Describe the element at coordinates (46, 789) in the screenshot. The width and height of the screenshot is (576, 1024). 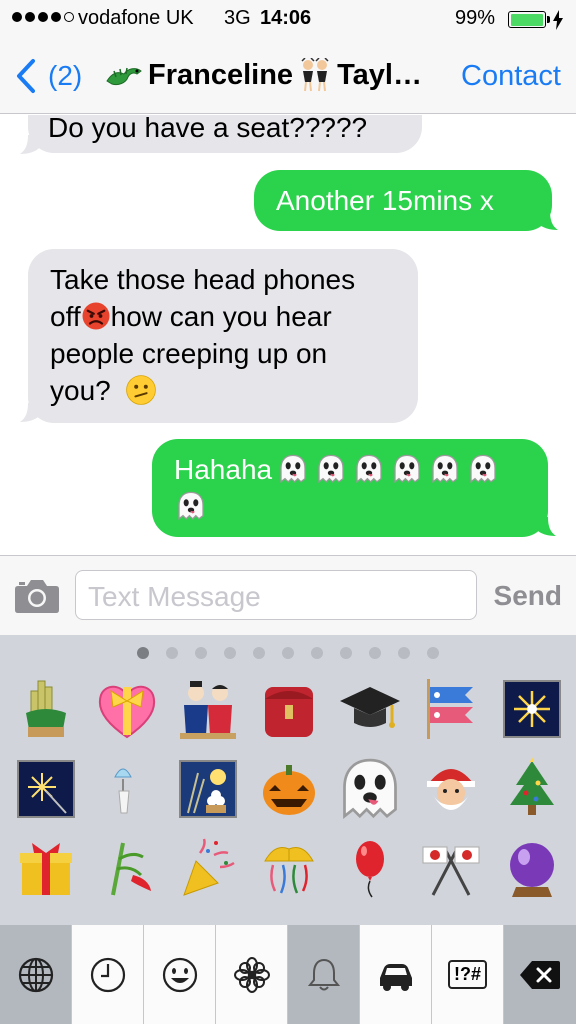
I see `sparkler-icon` at that location.